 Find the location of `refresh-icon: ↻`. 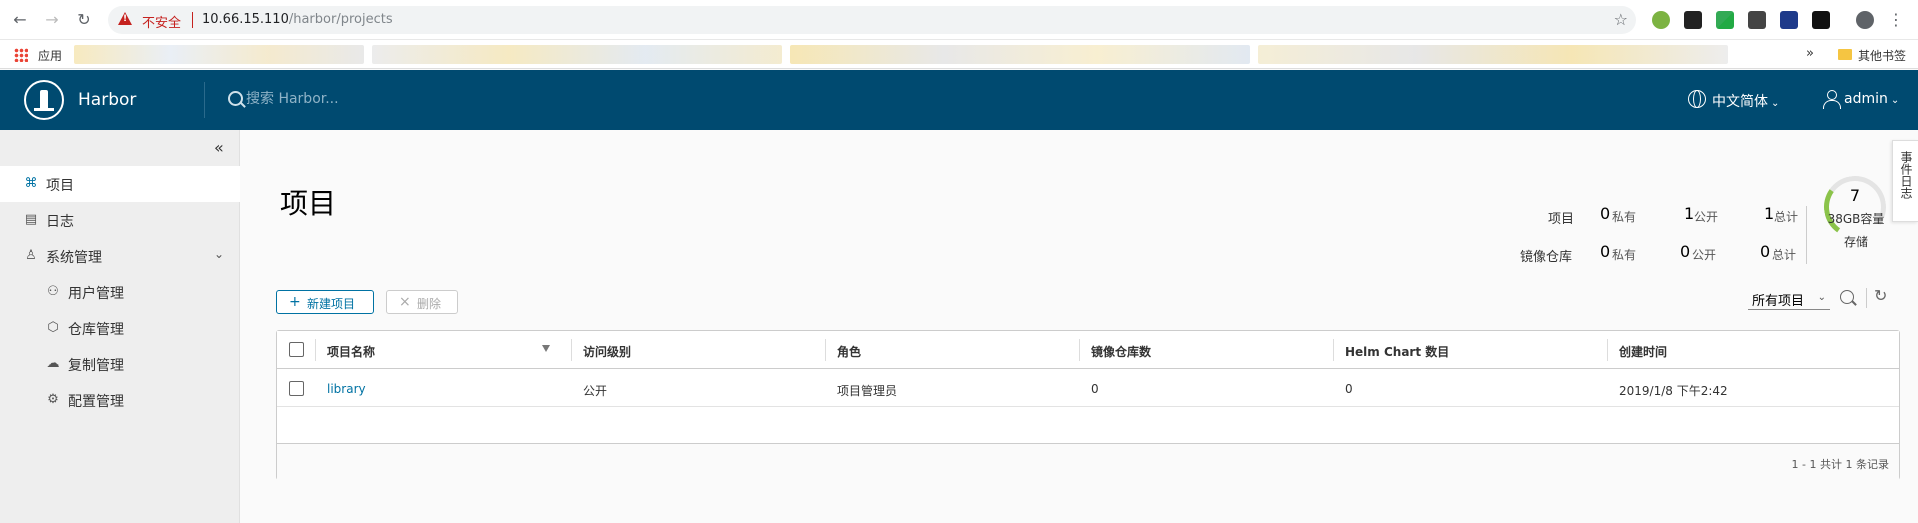

refresh-icon: ↻ is located at coordinates (1880, 295).